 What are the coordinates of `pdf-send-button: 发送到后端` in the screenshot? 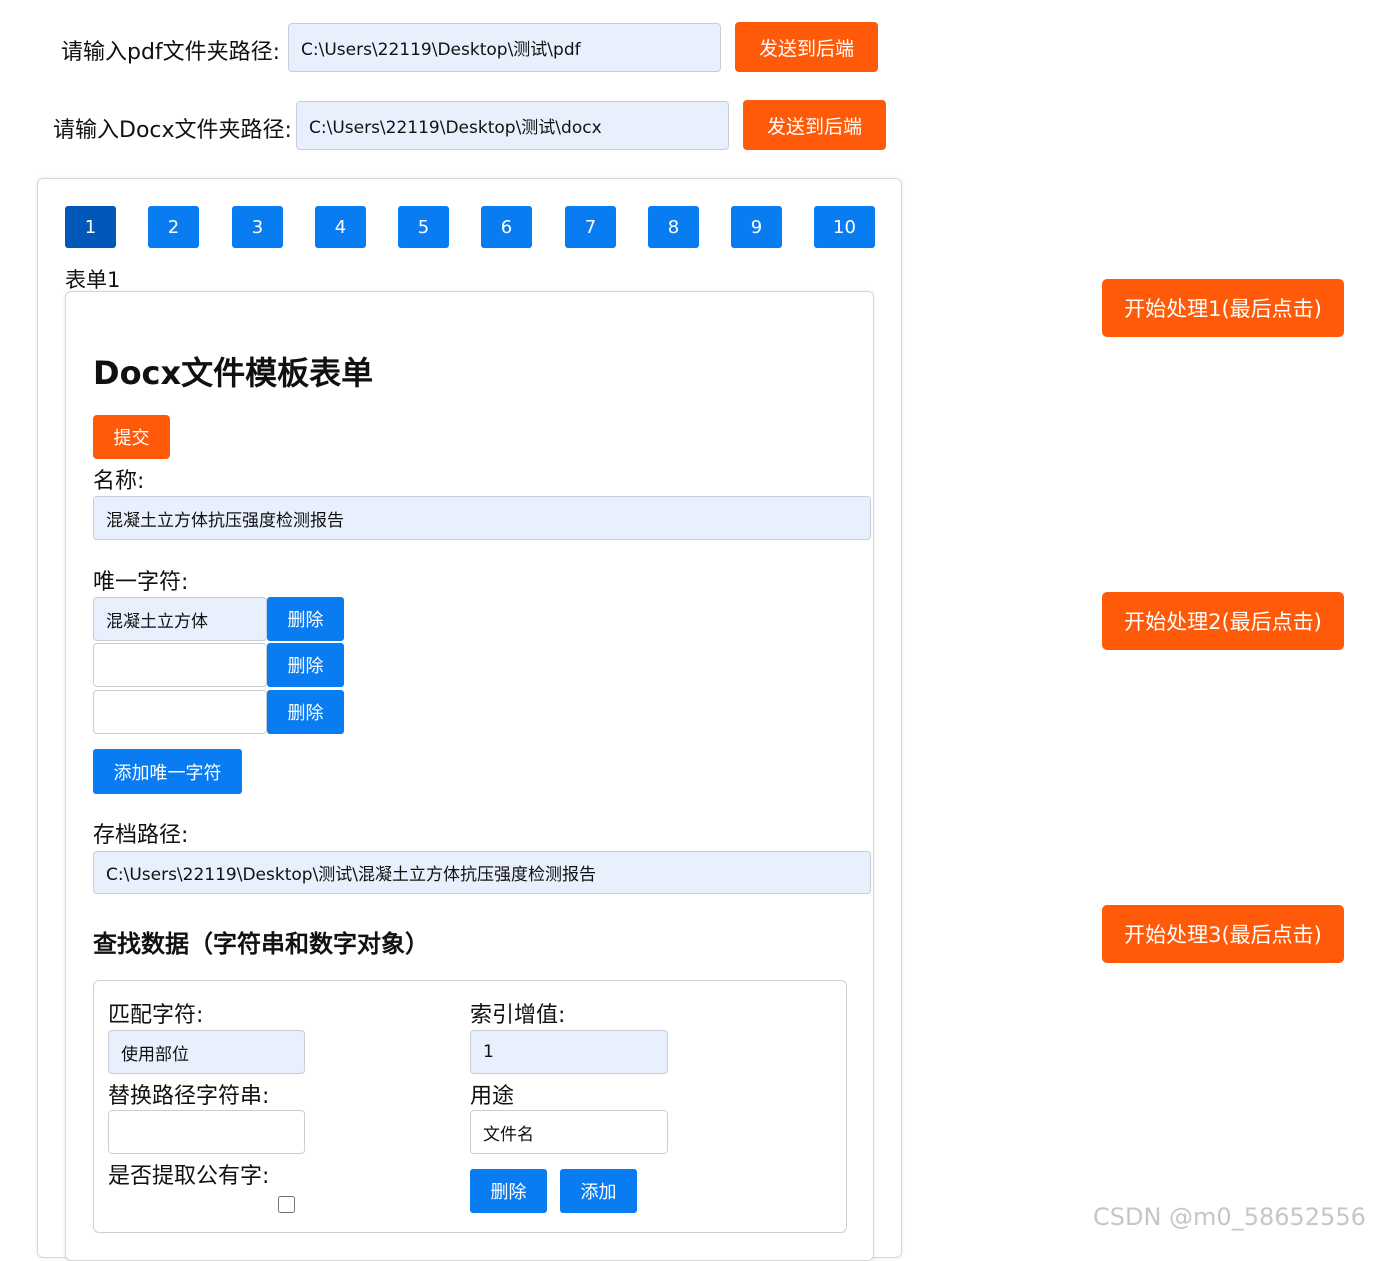 It's located at (806, 47).